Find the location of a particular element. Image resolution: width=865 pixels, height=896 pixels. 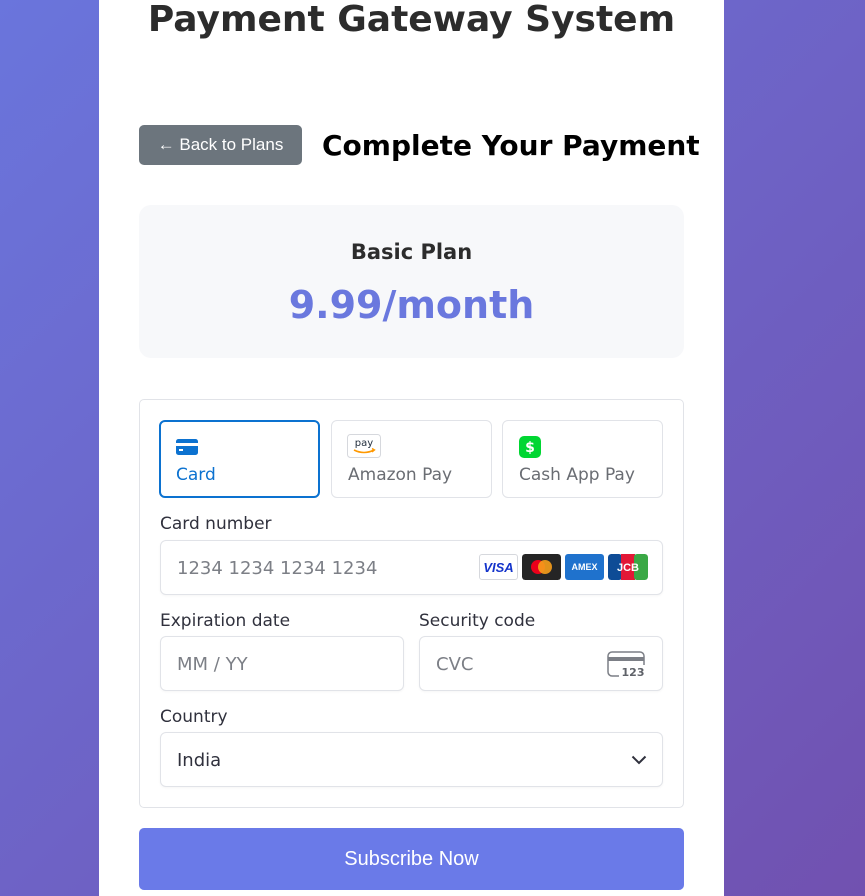

jcb-icon: JCB is located at coordinates (628, 567).